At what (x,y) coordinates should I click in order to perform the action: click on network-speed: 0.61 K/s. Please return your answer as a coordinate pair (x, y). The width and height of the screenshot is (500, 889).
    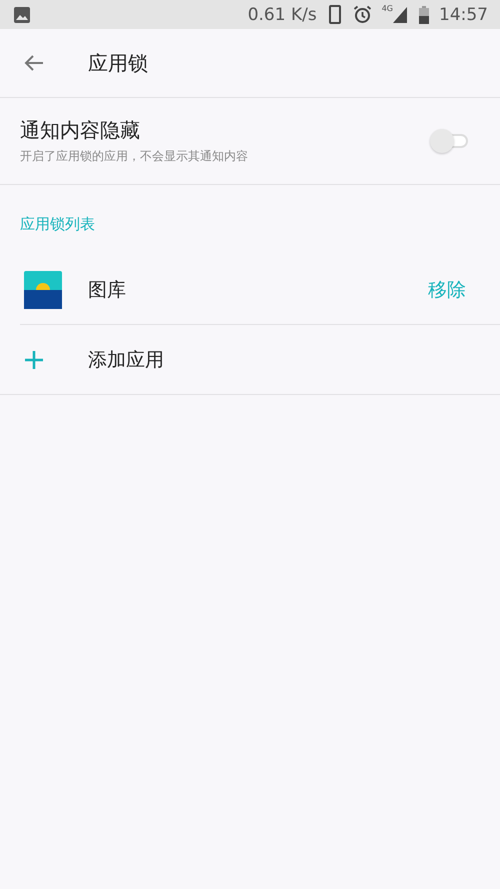
    Looking at the image, I should click on (282, 14).